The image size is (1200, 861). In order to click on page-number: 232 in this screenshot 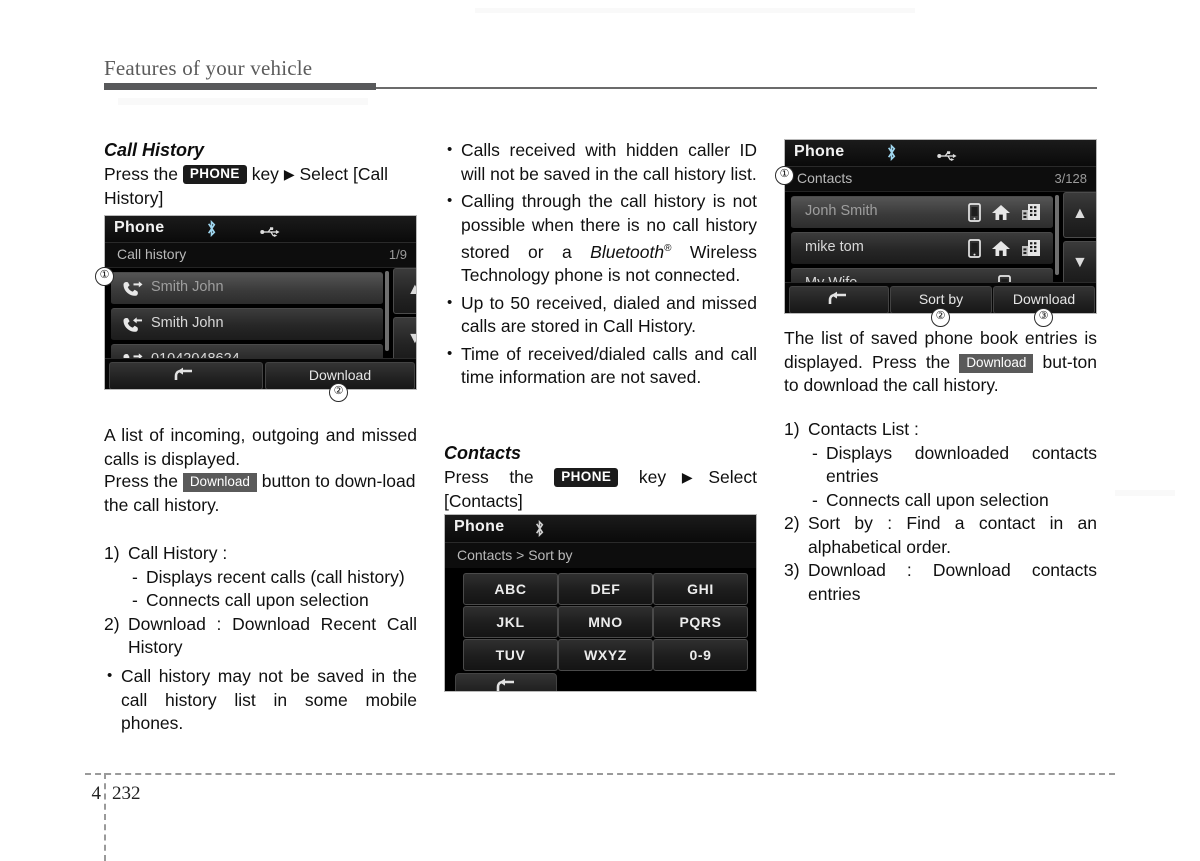, I will do `click(126, 793)`.